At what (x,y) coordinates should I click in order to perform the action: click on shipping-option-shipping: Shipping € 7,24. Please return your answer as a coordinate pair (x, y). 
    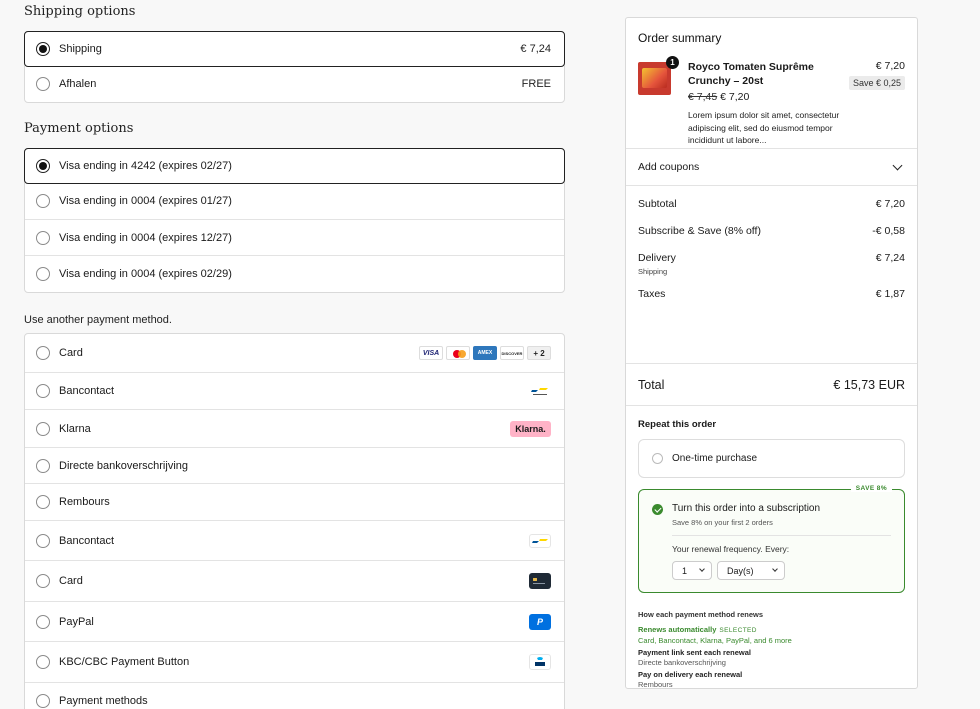
    Looking at the image, I should click on (294, 49).